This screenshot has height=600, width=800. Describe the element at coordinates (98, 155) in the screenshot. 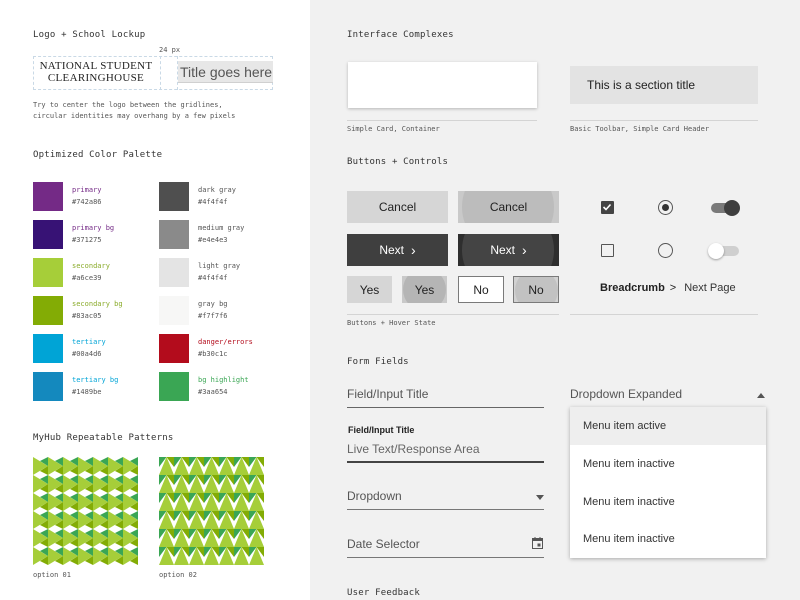

I see `palette-section-title: Optimized Color Palette` at that location.